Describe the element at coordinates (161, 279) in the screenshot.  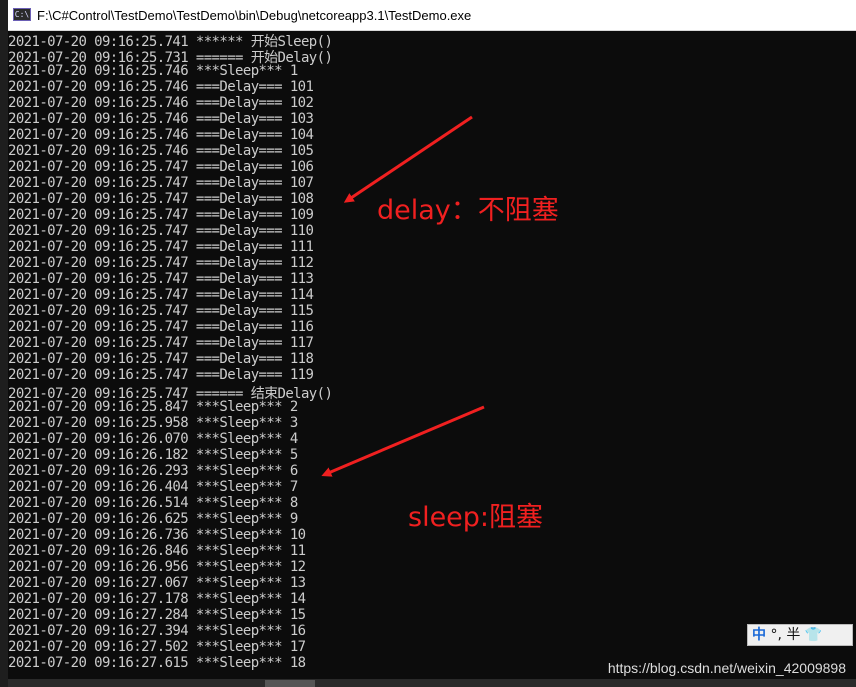
I see `console-line: 2021-07-20 09:16:25.747 ===Delay=== 113` at that location.